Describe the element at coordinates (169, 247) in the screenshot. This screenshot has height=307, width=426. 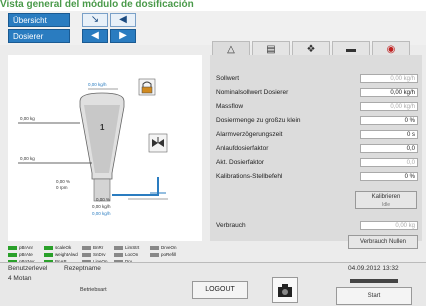
I see `legend-label: DrveOn` at that location.